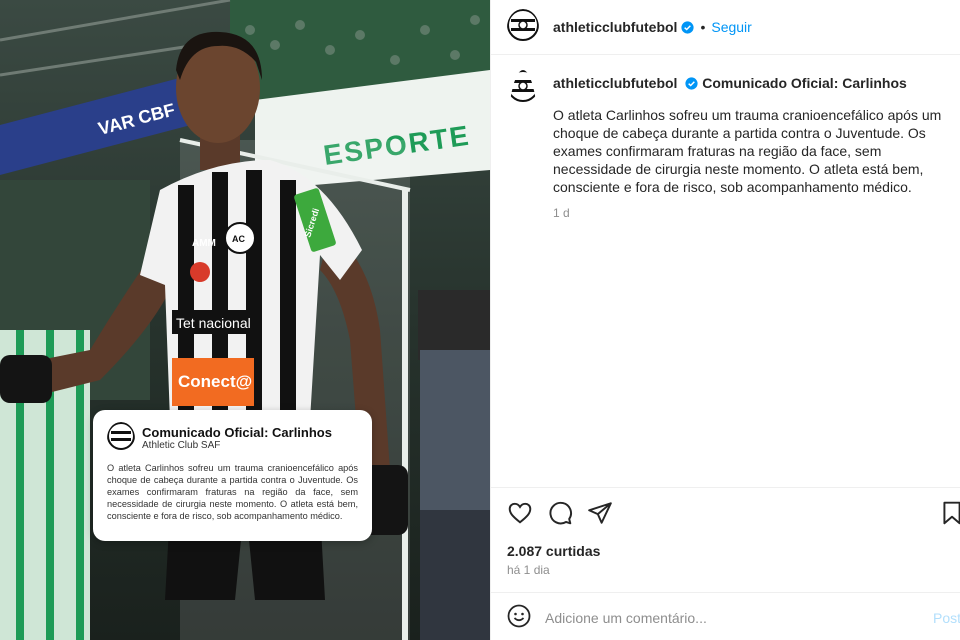 Image resolution: width=960 pixels, height=640 pixels. What do you see at coordinates (519, 618) in the screenshot?
I see `emoji-icon` at bounding box center [519, 618].